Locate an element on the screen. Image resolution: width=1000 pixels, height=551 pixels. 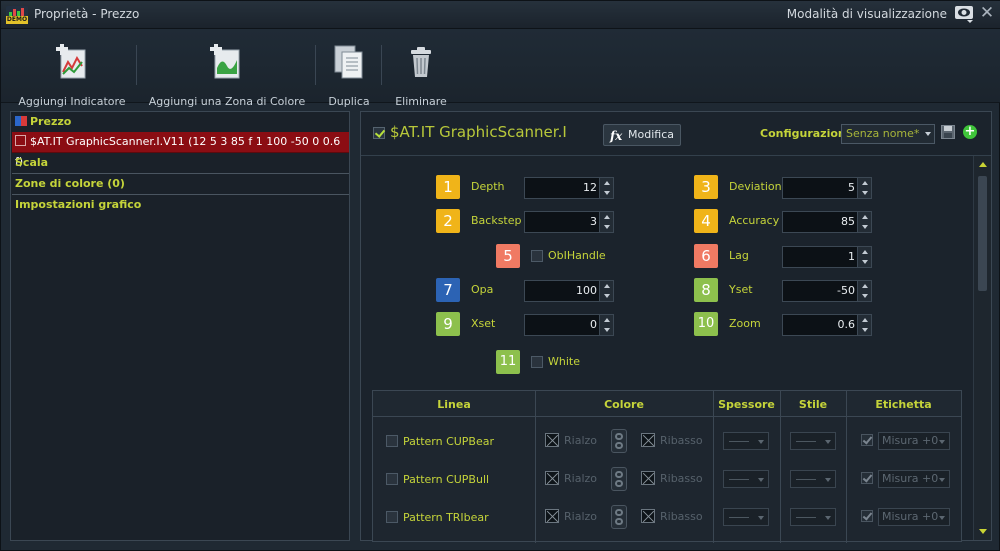
add-color-zone-label: Aggiungi una Zona di Colore is located at coordinates (227, 101).